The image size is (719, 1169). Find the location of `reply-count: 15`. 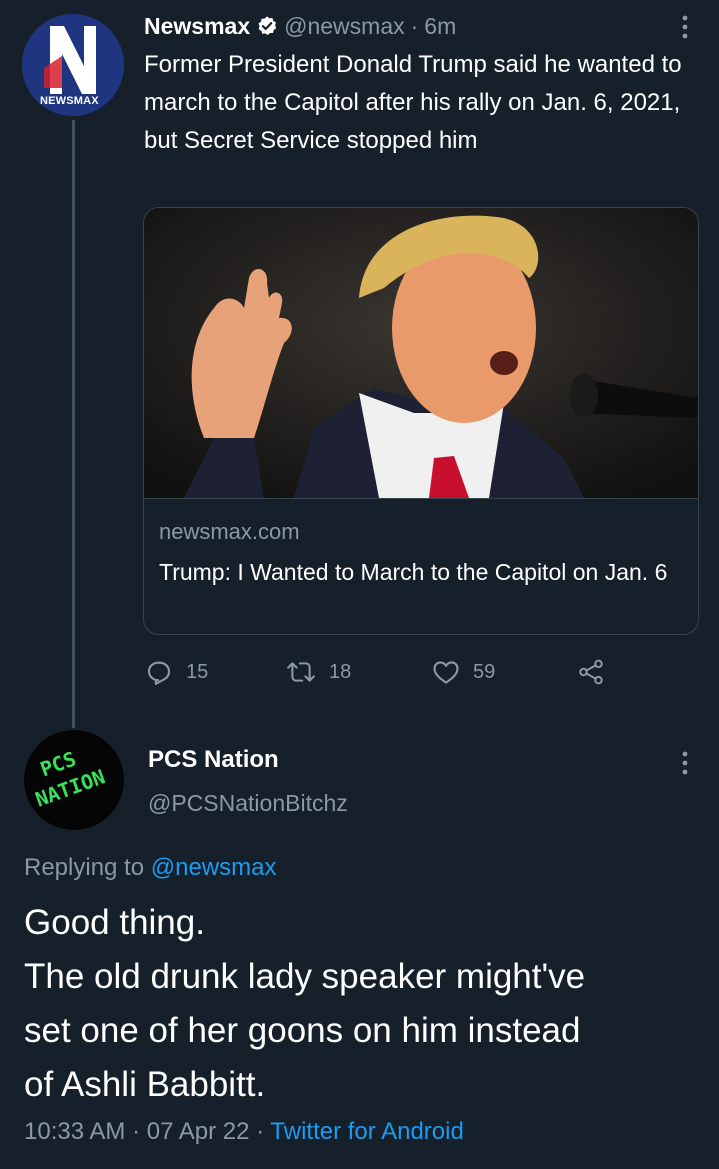

reply-count: 15 is located at coordinates (197, 671).